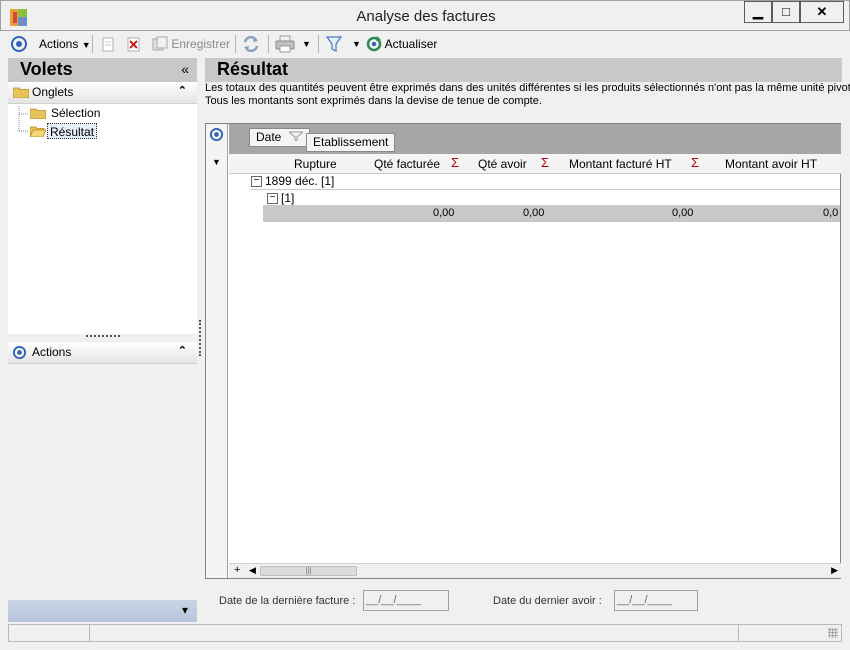 The height and width of the screenshot is (650, 850). I want to click on close-button: ✕, so click(822, 12).